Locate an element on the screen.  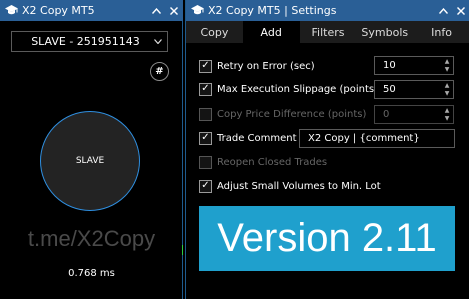
version-banner: Version 2.11 is located at coordinates (327, 238).